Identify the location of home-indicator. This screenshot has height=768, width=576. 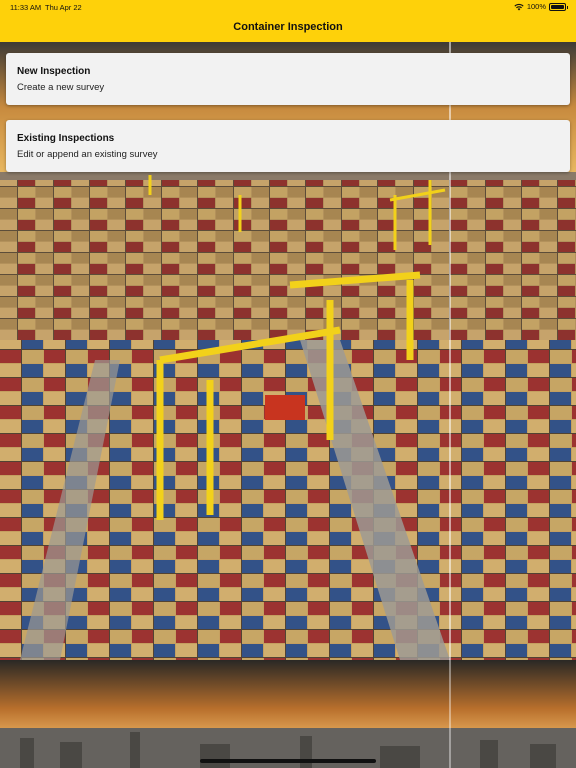
(288, 761).